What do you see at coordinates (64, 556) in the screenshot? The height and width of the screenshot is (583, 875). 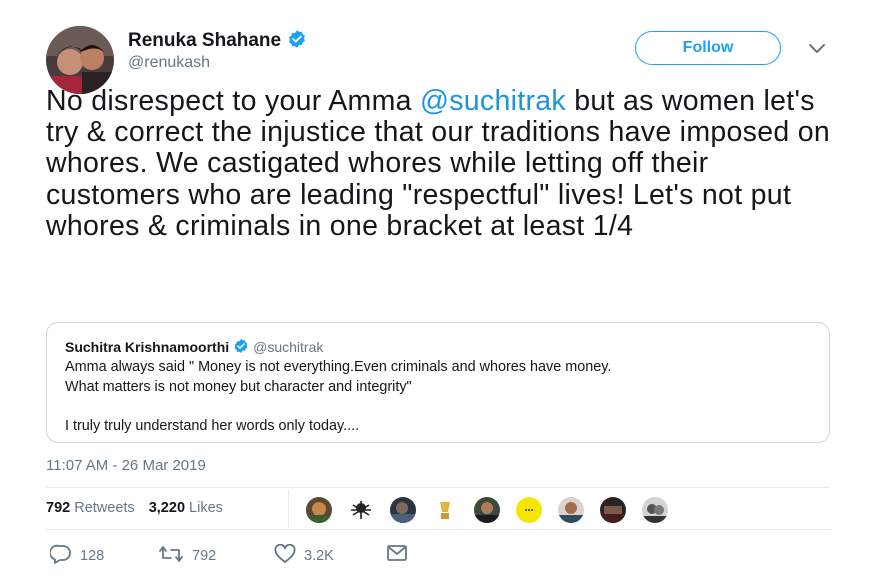 I see `reply-icon` at bounding box center [64, 556].